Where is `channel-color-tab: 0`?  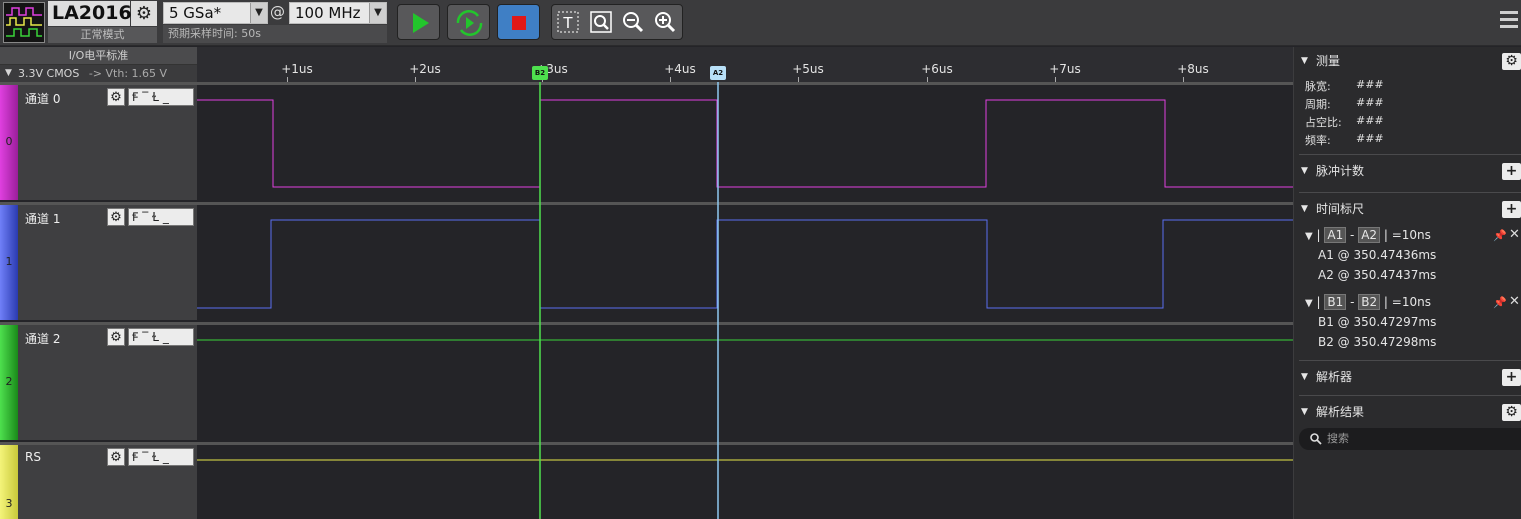
channel-color-tab: 0 is located at coordinates (9, 142).